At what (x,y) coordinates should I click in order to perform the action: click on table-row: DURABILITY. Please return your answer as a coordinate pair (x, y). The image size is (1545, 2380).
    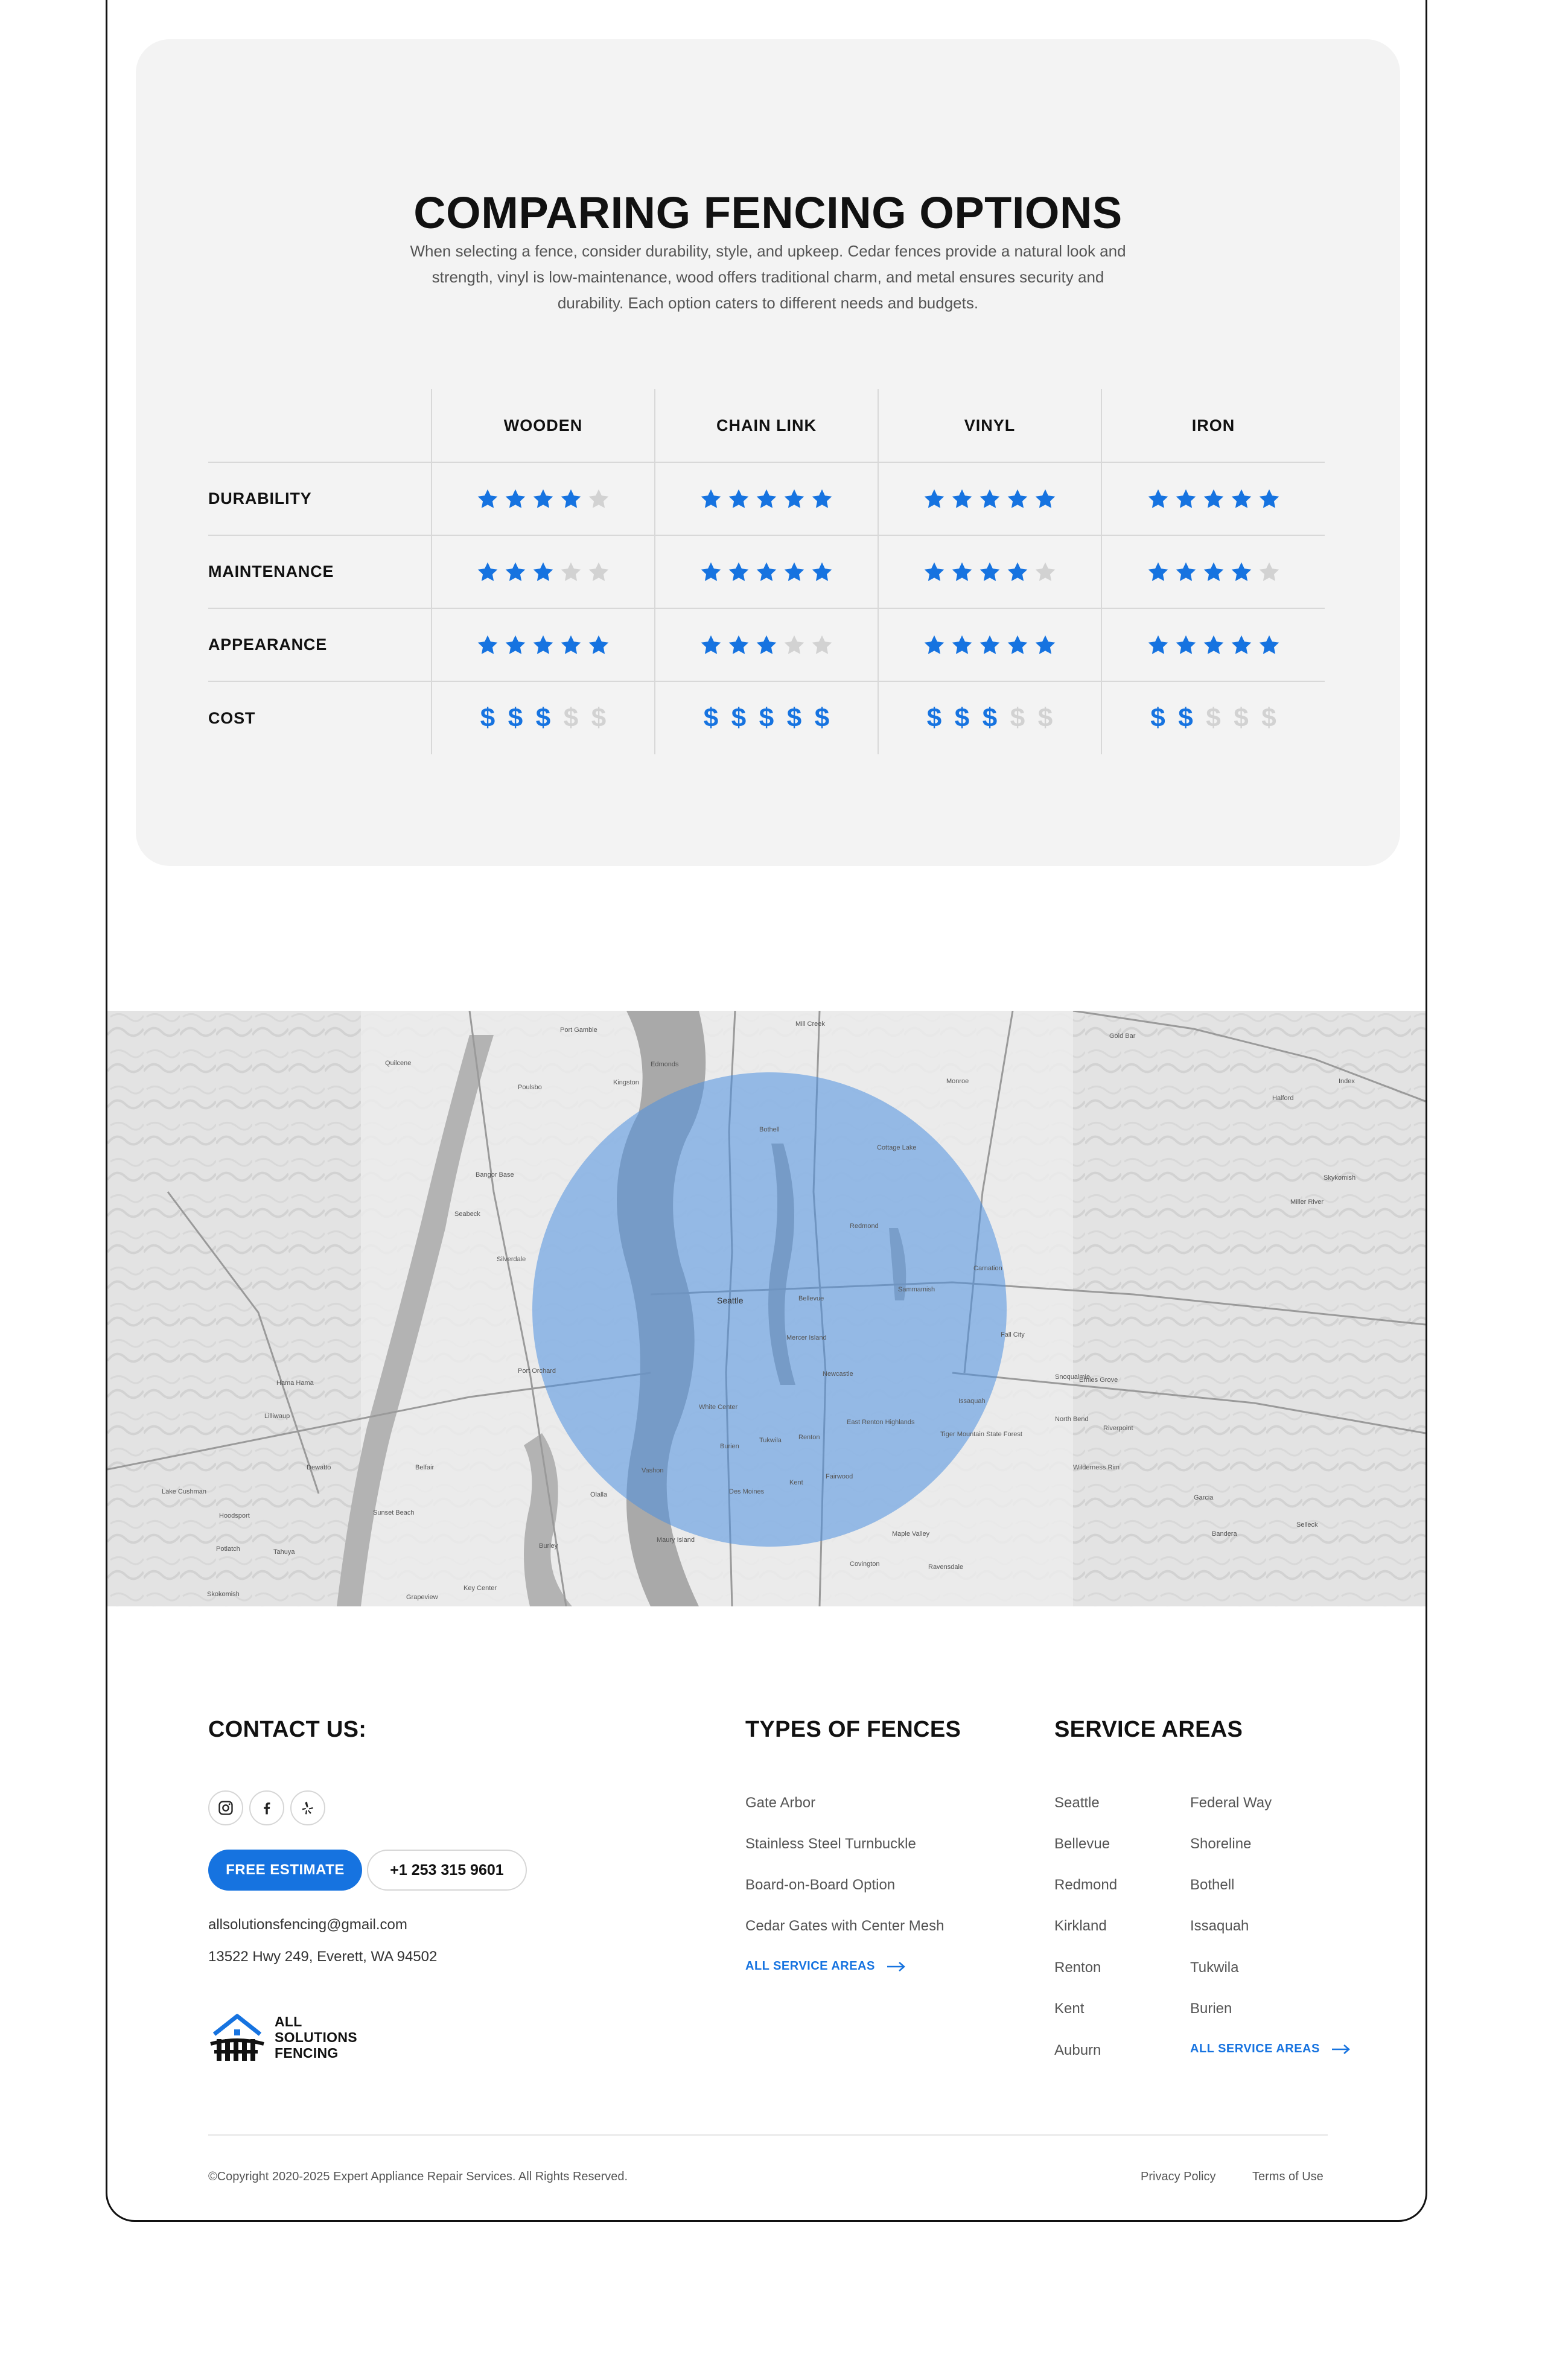
    Looking at the image, I should click on (766, 499).